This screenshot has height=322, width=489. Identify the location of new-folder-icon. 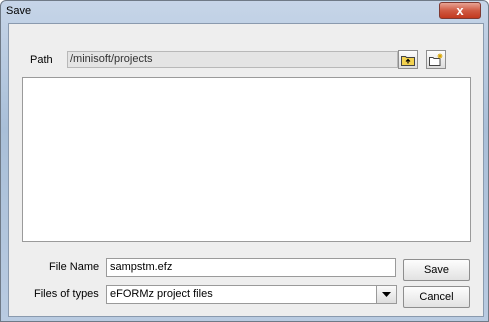
(435, 59).